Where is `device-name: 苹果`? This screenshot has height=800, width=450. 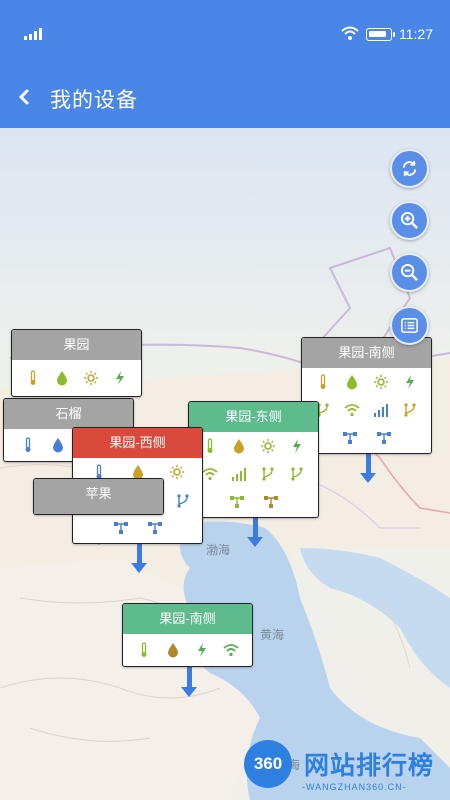 device-name: 苹果 is located at coordinates (98, 496).